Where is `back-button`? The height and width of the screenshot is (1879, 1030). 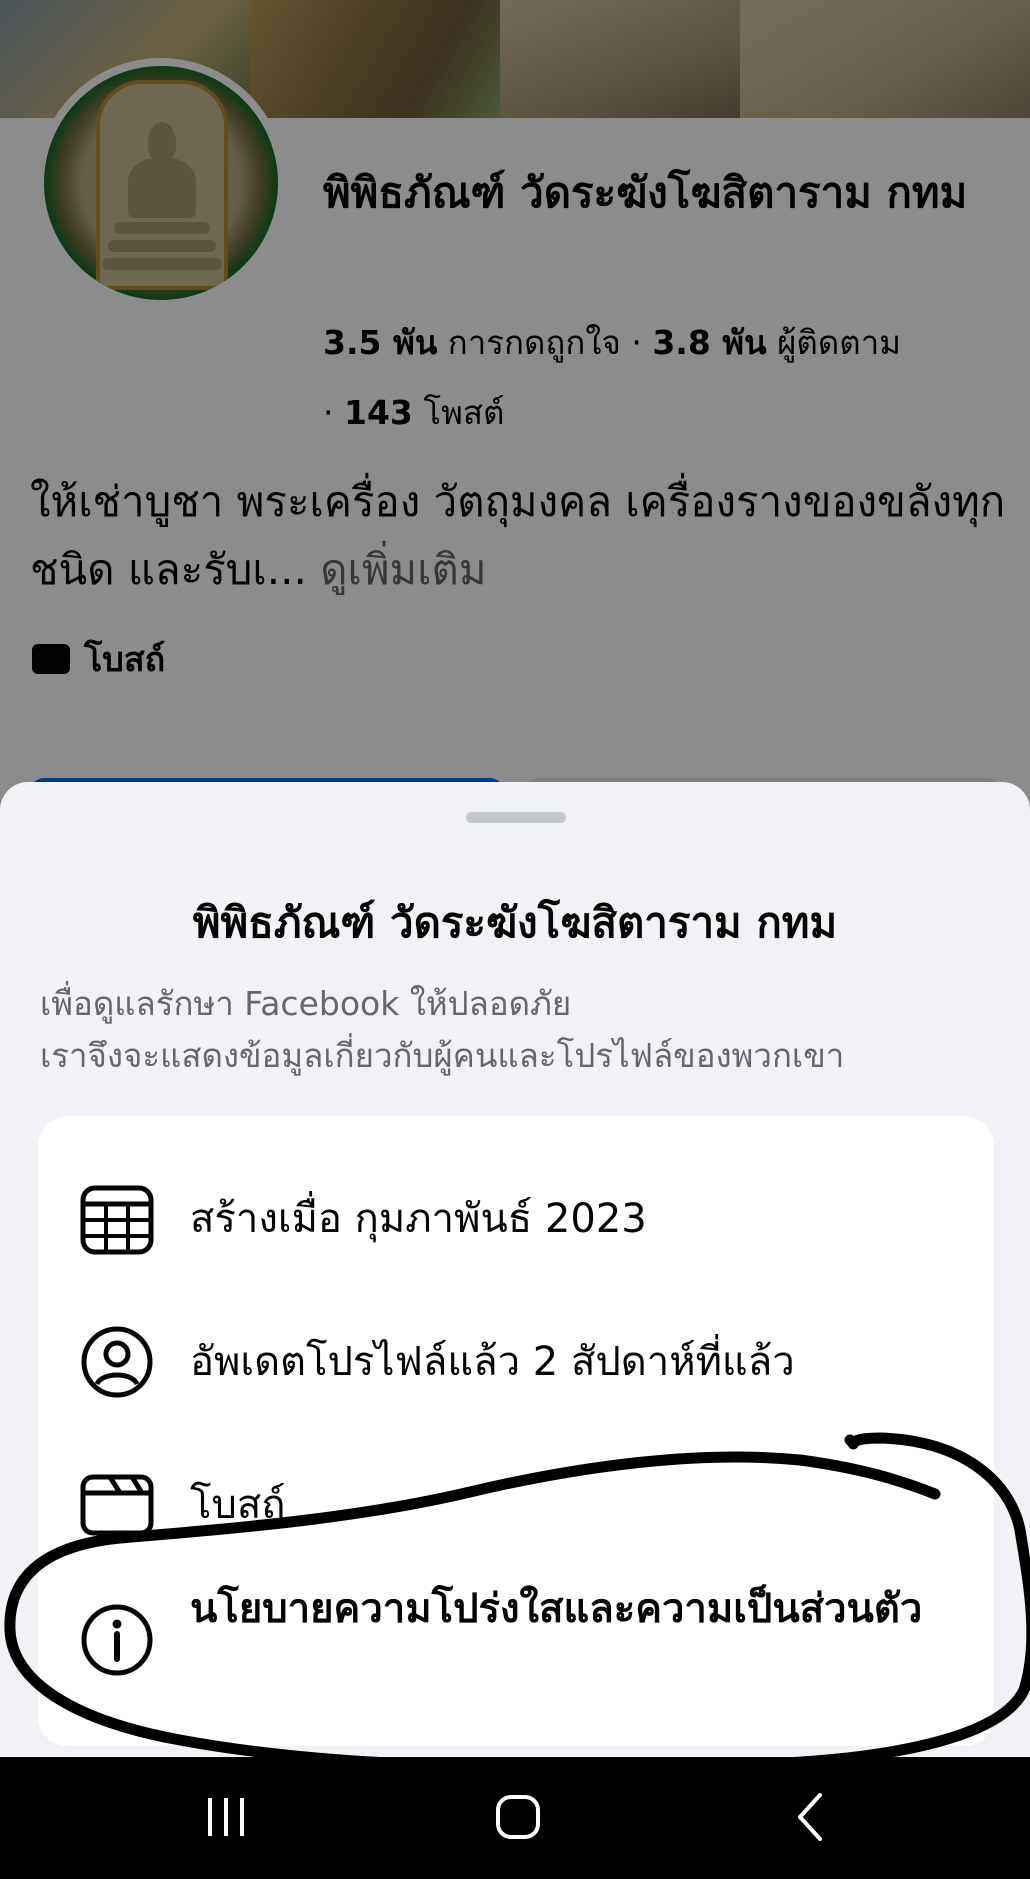 back-button is located at coordinates (810, 1817).